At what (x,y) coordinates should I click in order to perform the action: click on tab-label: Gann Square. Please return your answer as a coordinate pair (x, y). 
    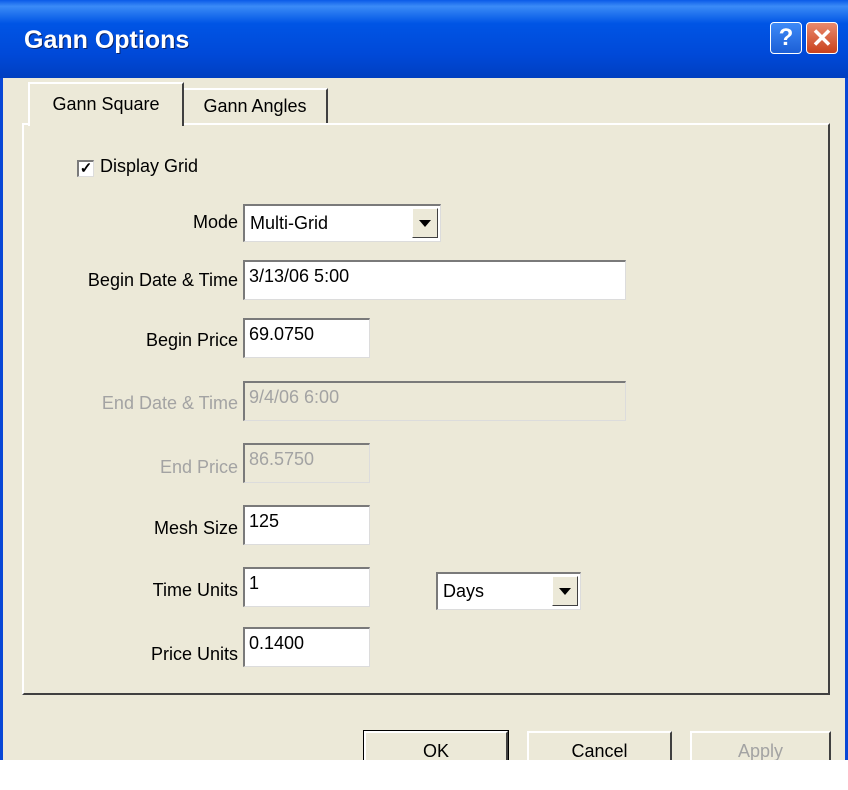
    Looking at the image, I should click on (106, 104).